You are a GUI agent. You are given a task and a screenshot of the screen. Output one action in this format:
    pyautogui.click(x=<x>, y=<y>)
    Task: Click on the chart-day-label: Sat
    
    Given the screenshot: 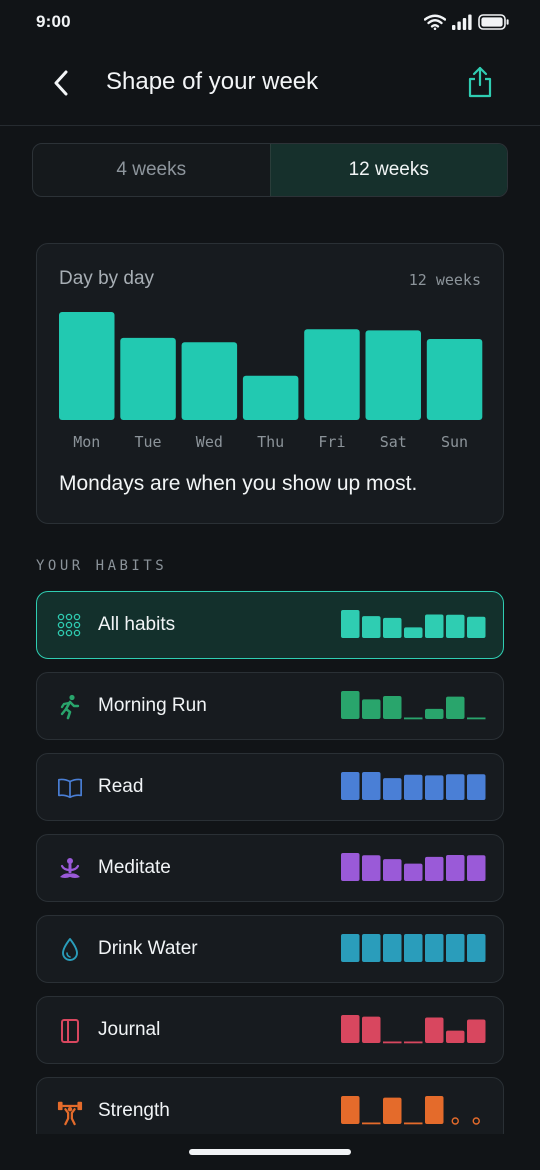 What is the action you would take?
    pyautogui.click(x=393, y=442)
    